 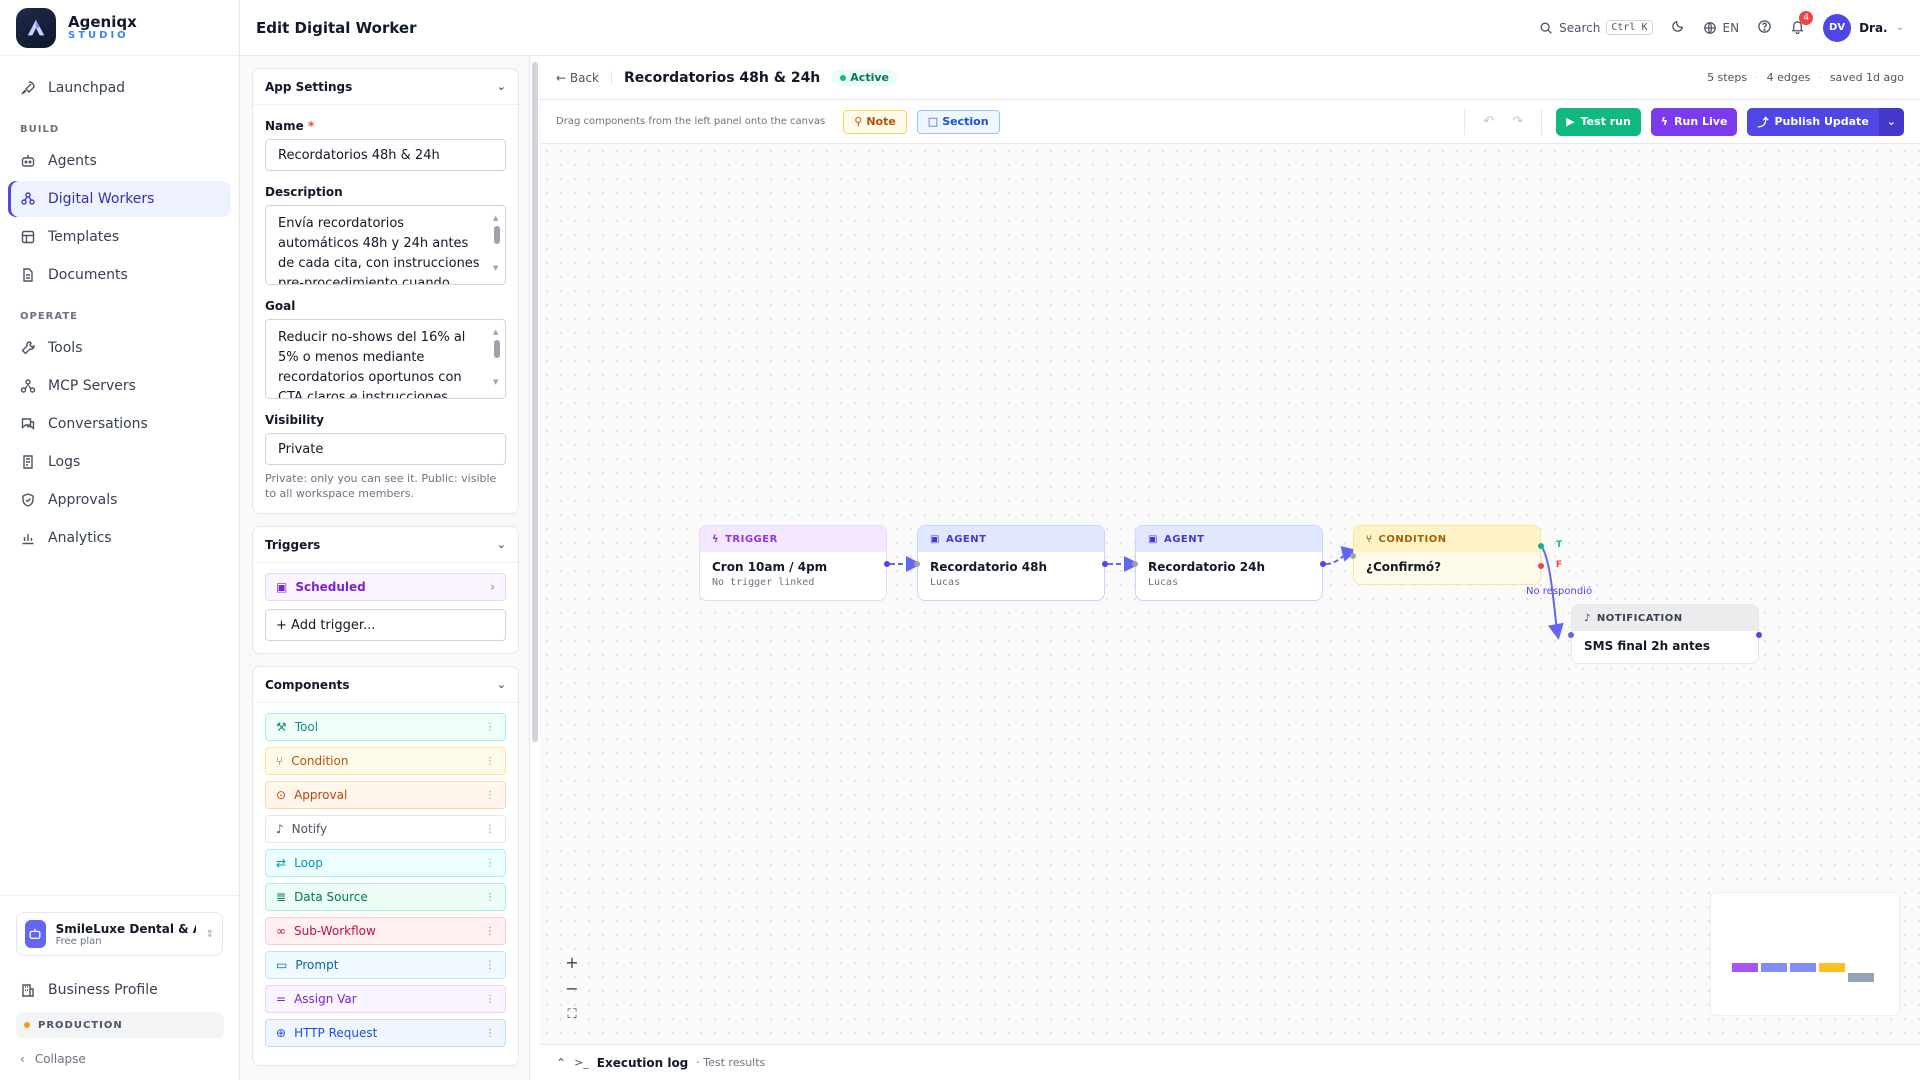 What do you see at coordinates (65, 348) in the screenshot?
I see `nav-tools-label: Tools` at bounding box center [65, 348].